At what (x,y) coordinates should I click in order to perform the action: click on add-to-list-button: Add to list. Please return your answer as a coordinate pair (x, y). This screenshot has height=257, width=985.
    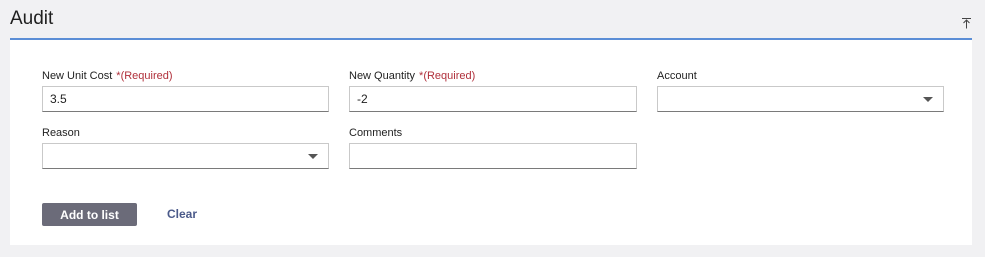
    Looking at the image, I should click on (89, 214).